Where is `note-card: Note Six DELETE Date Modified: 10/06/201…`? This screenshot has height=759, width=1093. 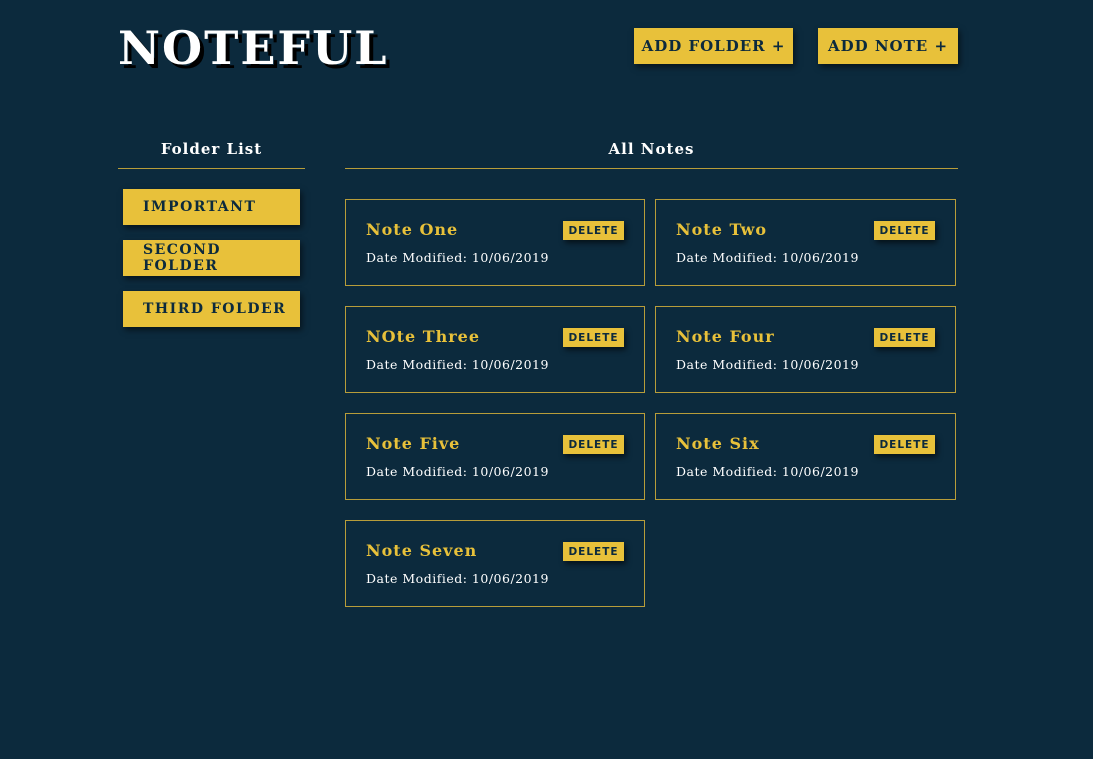 note-card: Note Six DELETE Date Modified: 10/06/201… is located at coordinates (805, 456).